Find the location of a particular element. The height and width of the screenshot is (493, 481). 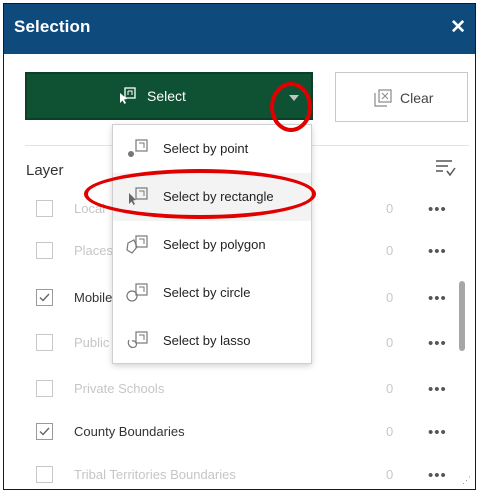

scrollbar-thumb is located at coordinates (462, 316).